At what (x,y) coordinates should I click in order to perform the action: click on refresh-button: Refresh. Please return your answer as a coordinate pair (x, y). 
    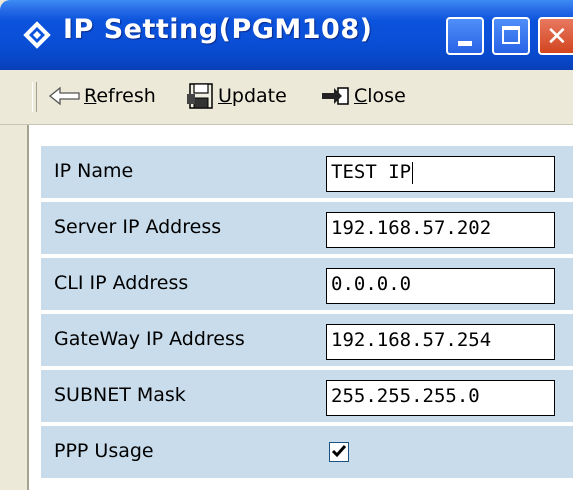
    Looking at the image, I should click on (102, 96).